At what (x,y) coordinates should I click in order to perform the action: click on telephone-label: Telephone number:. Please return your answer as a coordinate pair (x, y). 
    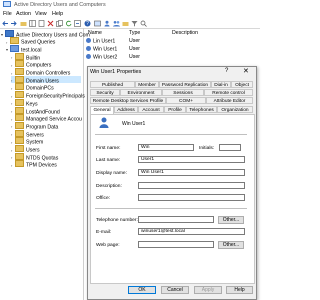
    Looking at the image, I should click on (117, 220).